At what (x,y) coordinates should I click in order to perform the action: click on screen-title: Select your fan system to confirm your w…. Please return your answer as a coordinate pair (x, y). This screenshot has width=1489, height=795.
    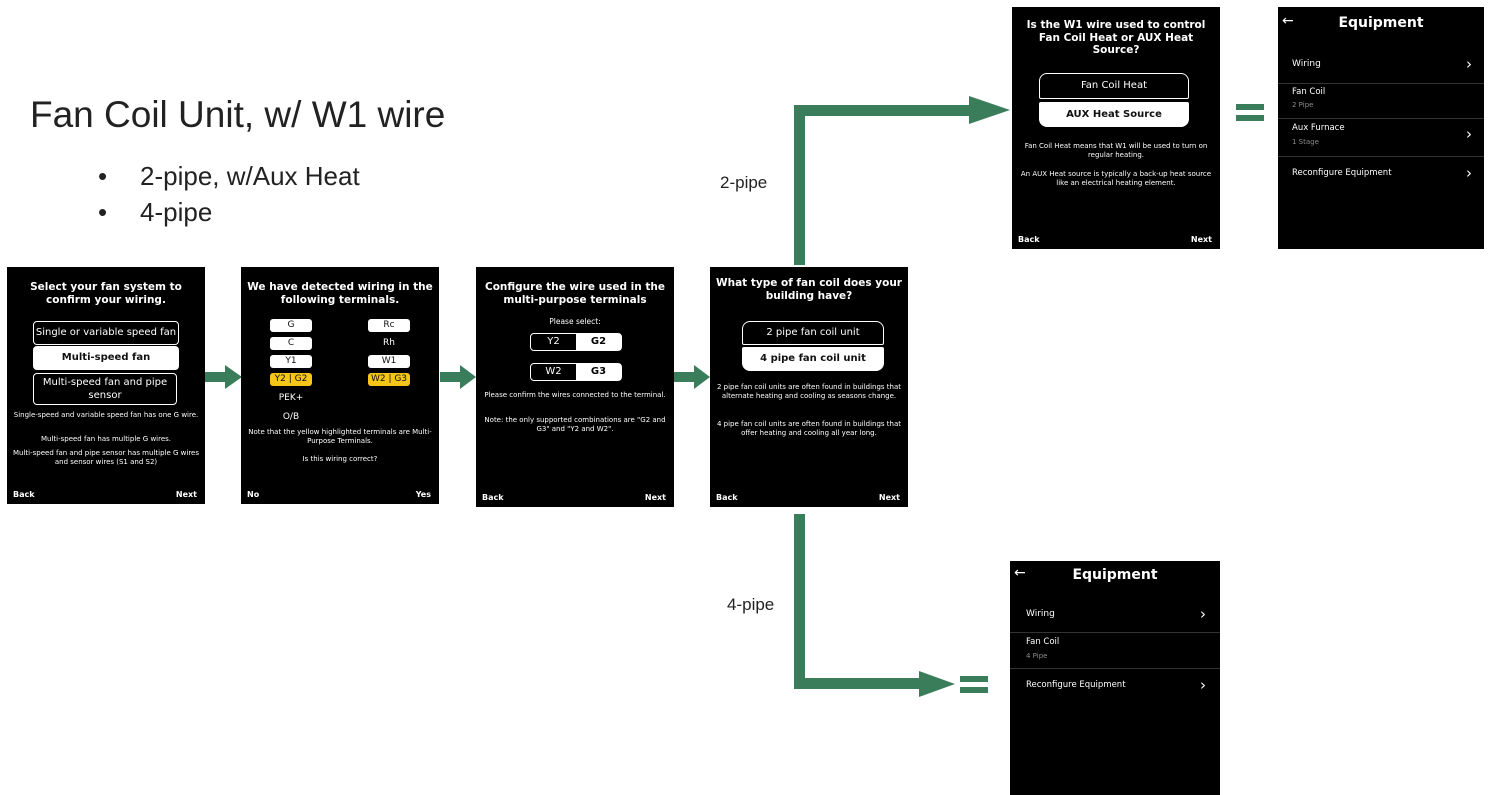
    Looking at the image, I should click on (106, 293).